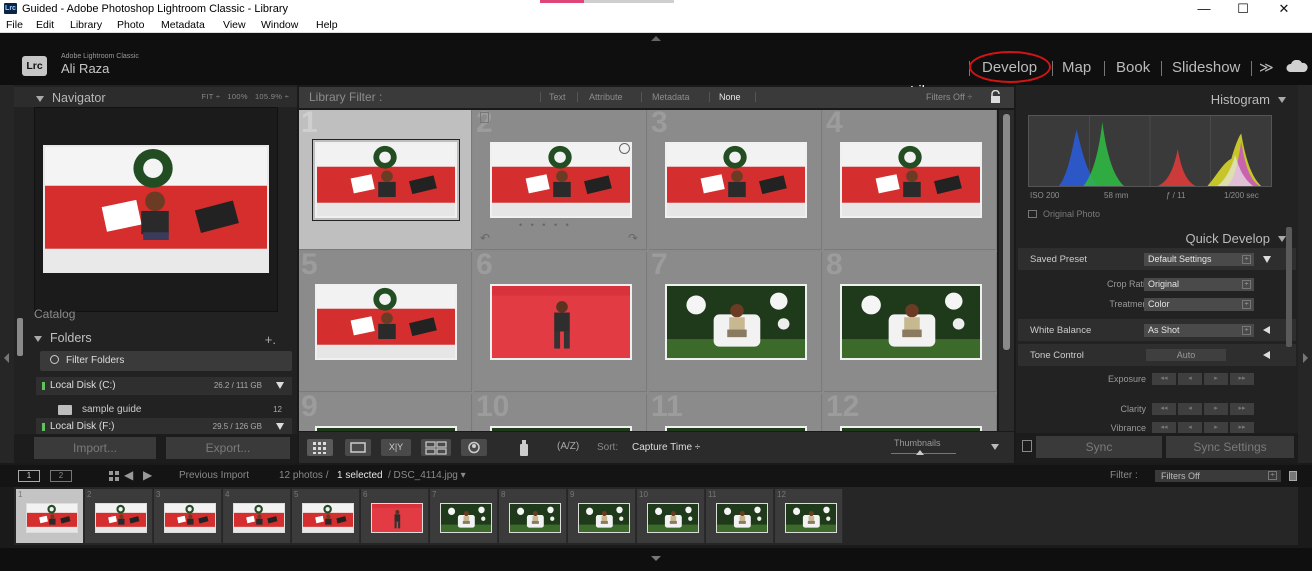 The image size is (1312, 571). I want to click on catalog-header-peek: Catalog, so click(54, 314).